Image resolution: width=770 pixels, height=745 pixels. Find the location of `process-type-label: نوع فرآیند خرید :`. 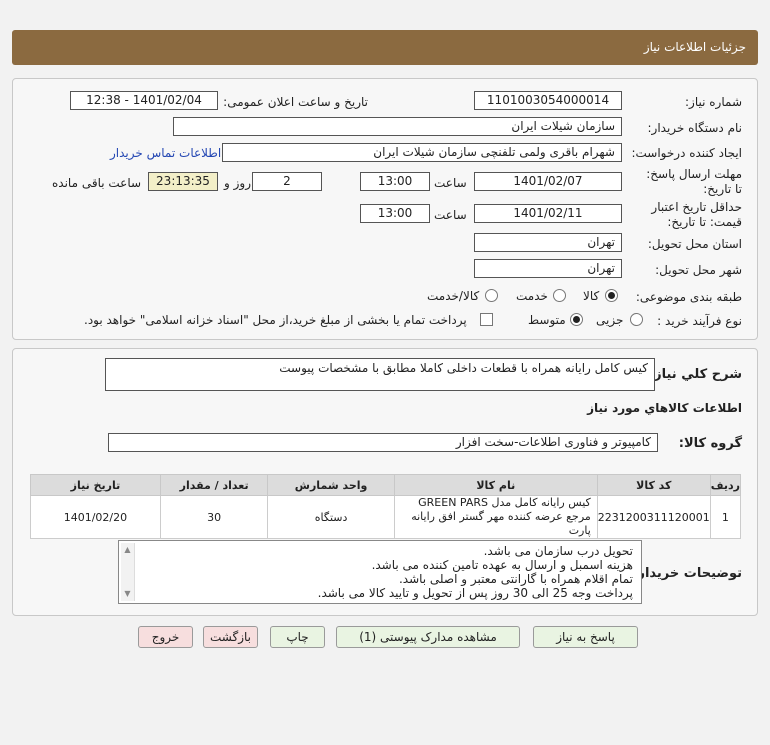

process-type-label: نوع فرآیند خرید : is located at coordinates (699, 321).